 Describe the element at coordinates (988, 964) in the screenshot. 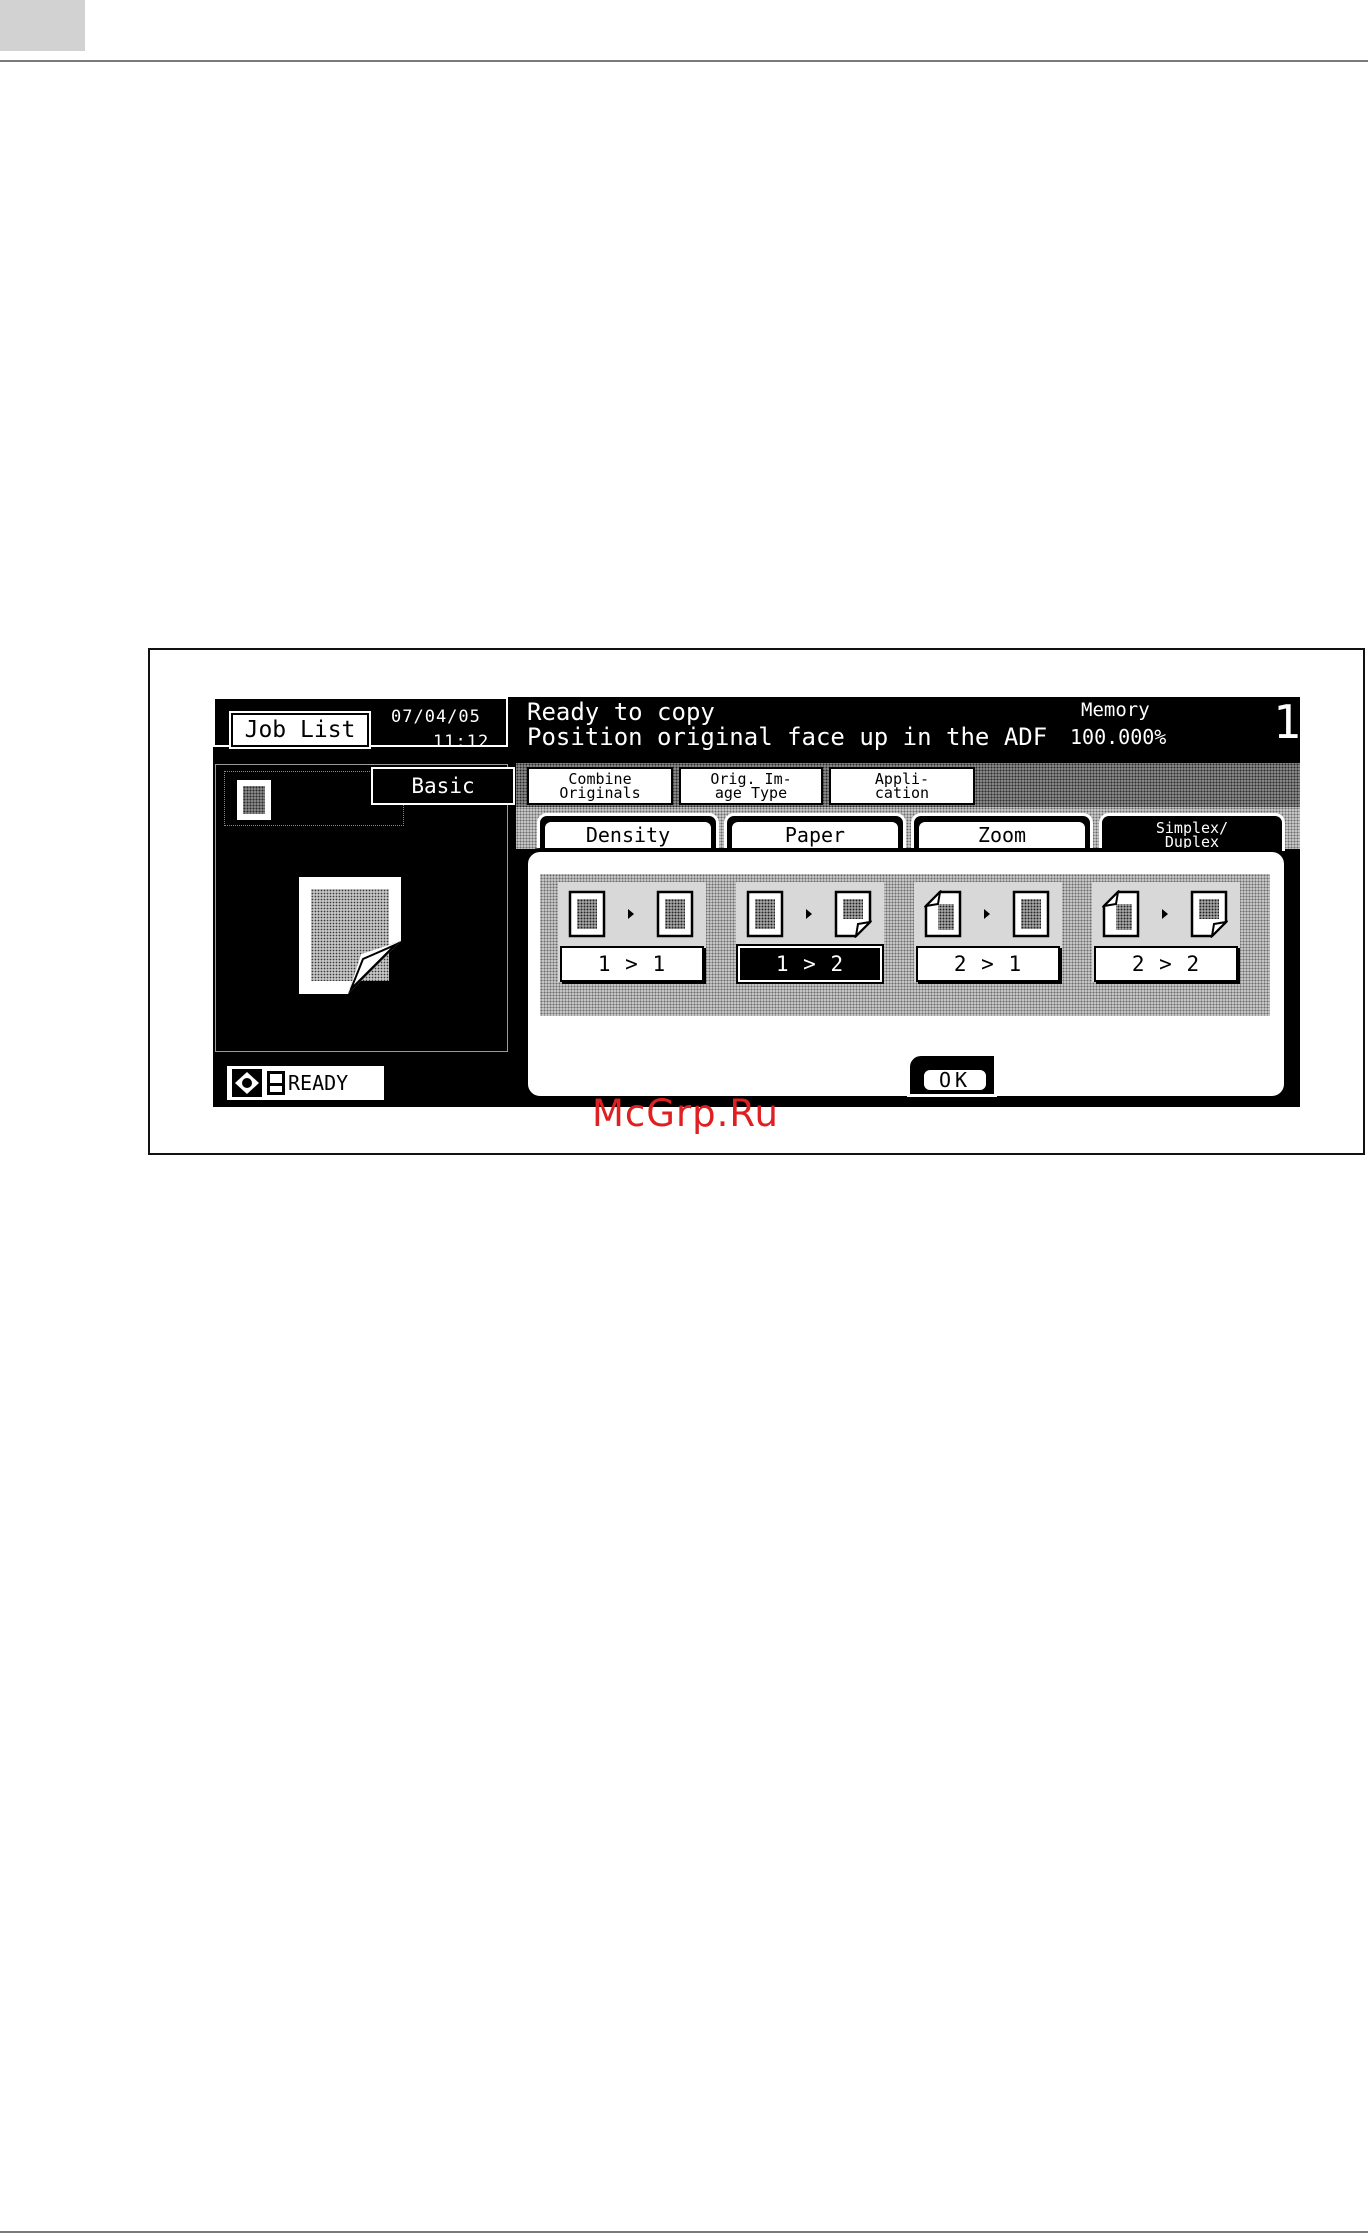

I see `option-2-to-1-button: 2 > 1` at that location.